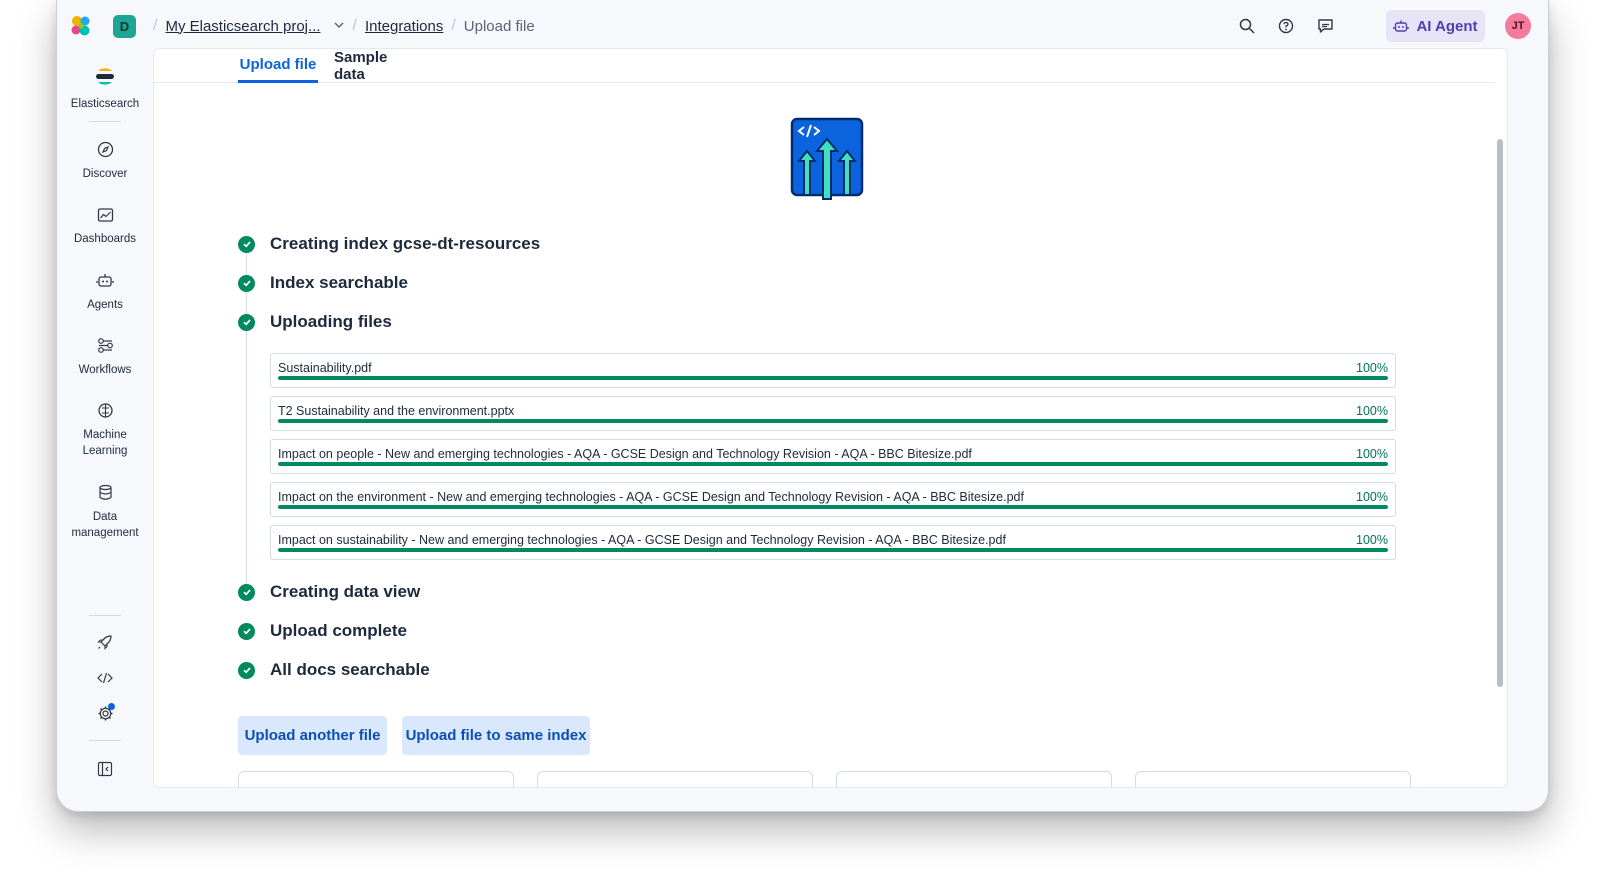 This screenshot has width=1605, height=885. Describe the element at coordinates (105, 149) in the screenshot. I see `discover-icon` at that location.